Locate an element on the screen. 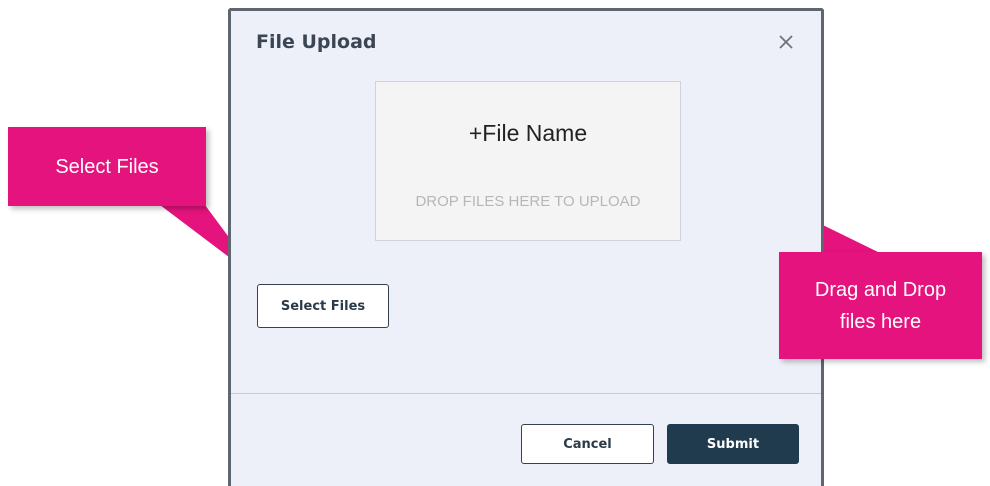 This screenshot has width=990, height=486. select-files-callout: Select Files is located at coordinates (107, 166).